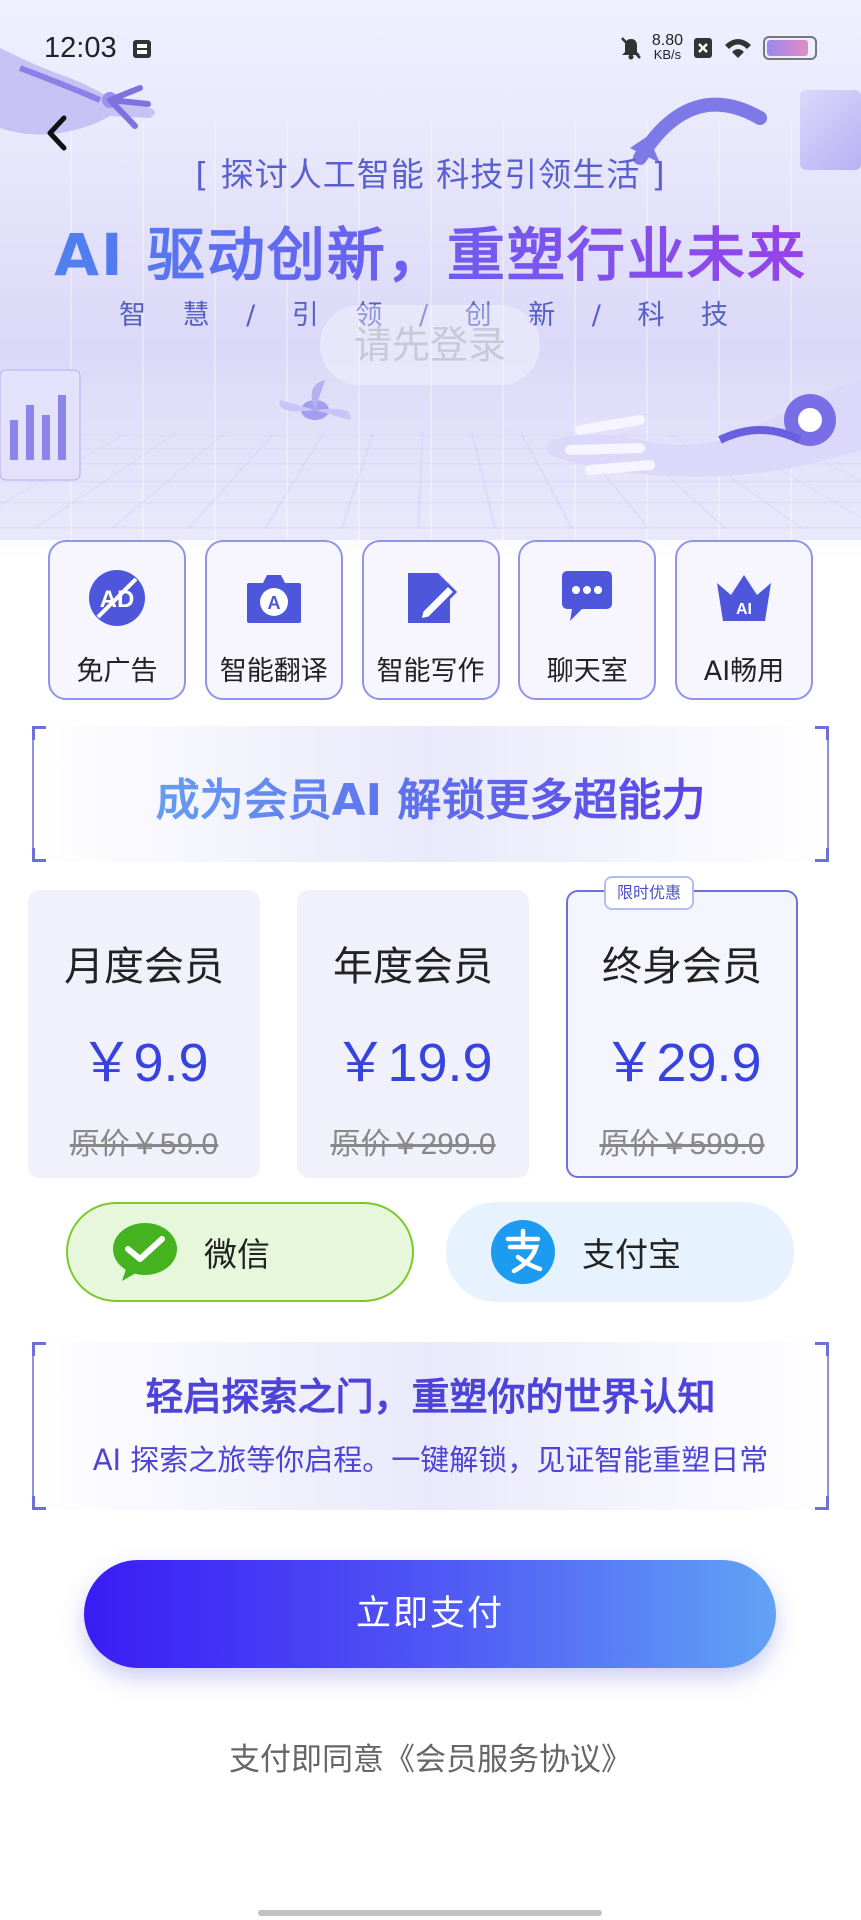 This screenshot has width=861, height=1920. I want to click on agreement-link: 支付即同意《会员服务协议》, so click(430, 1756).